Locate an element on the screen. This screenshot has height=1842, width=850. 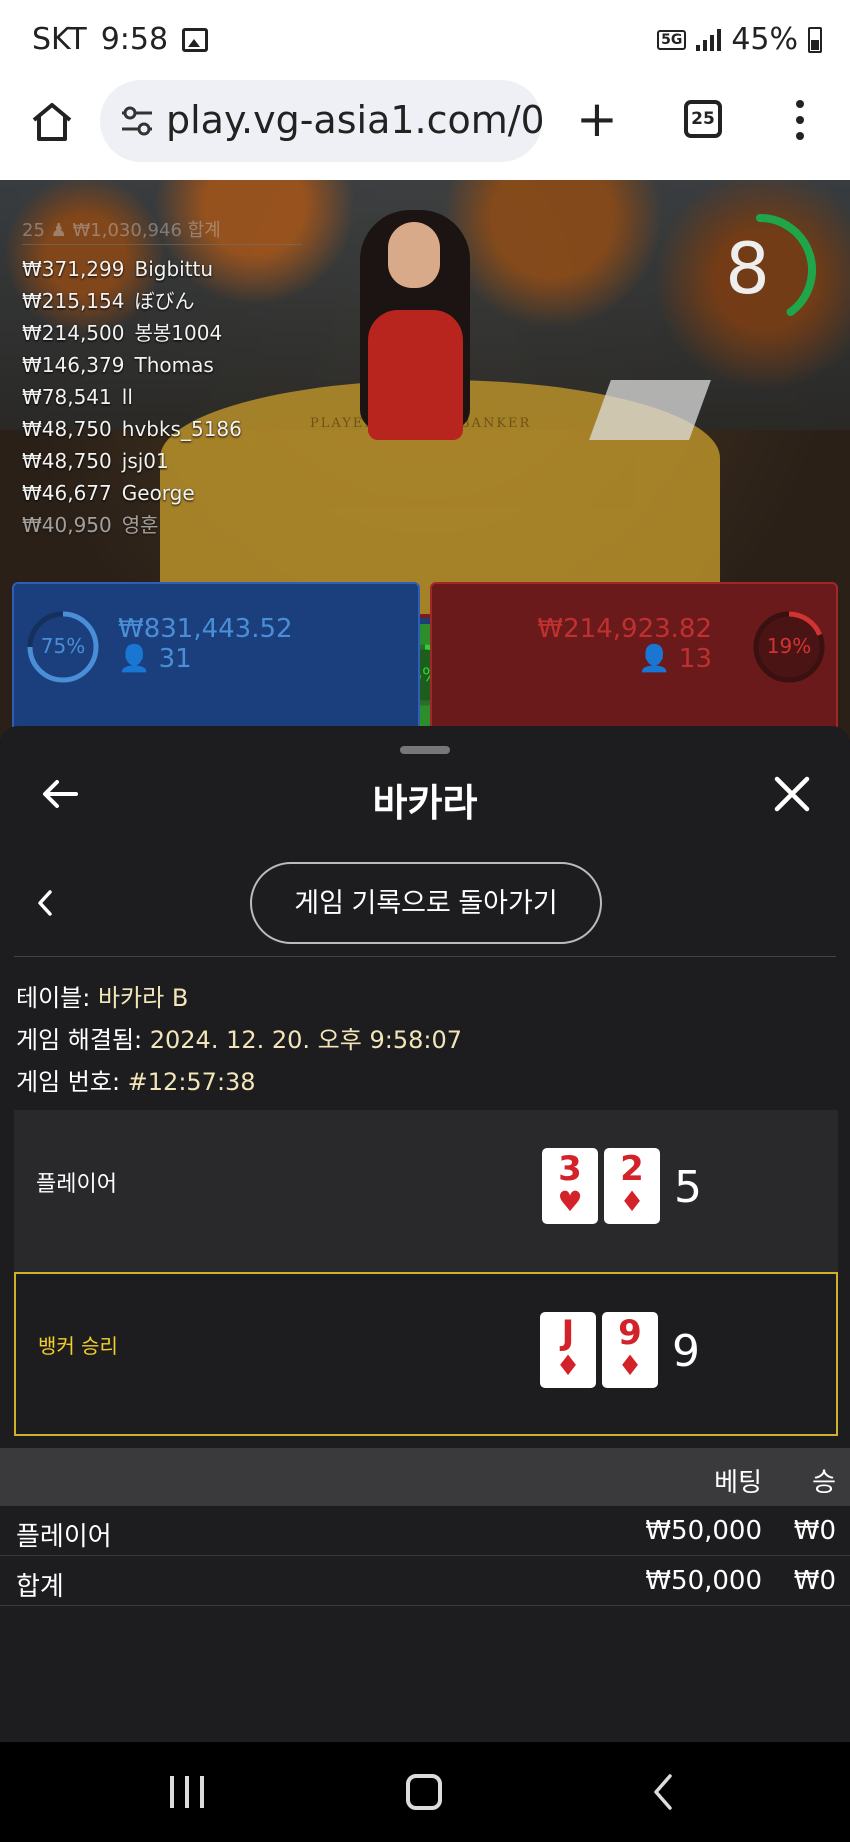
player-percent-ring: 75% is located at coordinates (63, 647).